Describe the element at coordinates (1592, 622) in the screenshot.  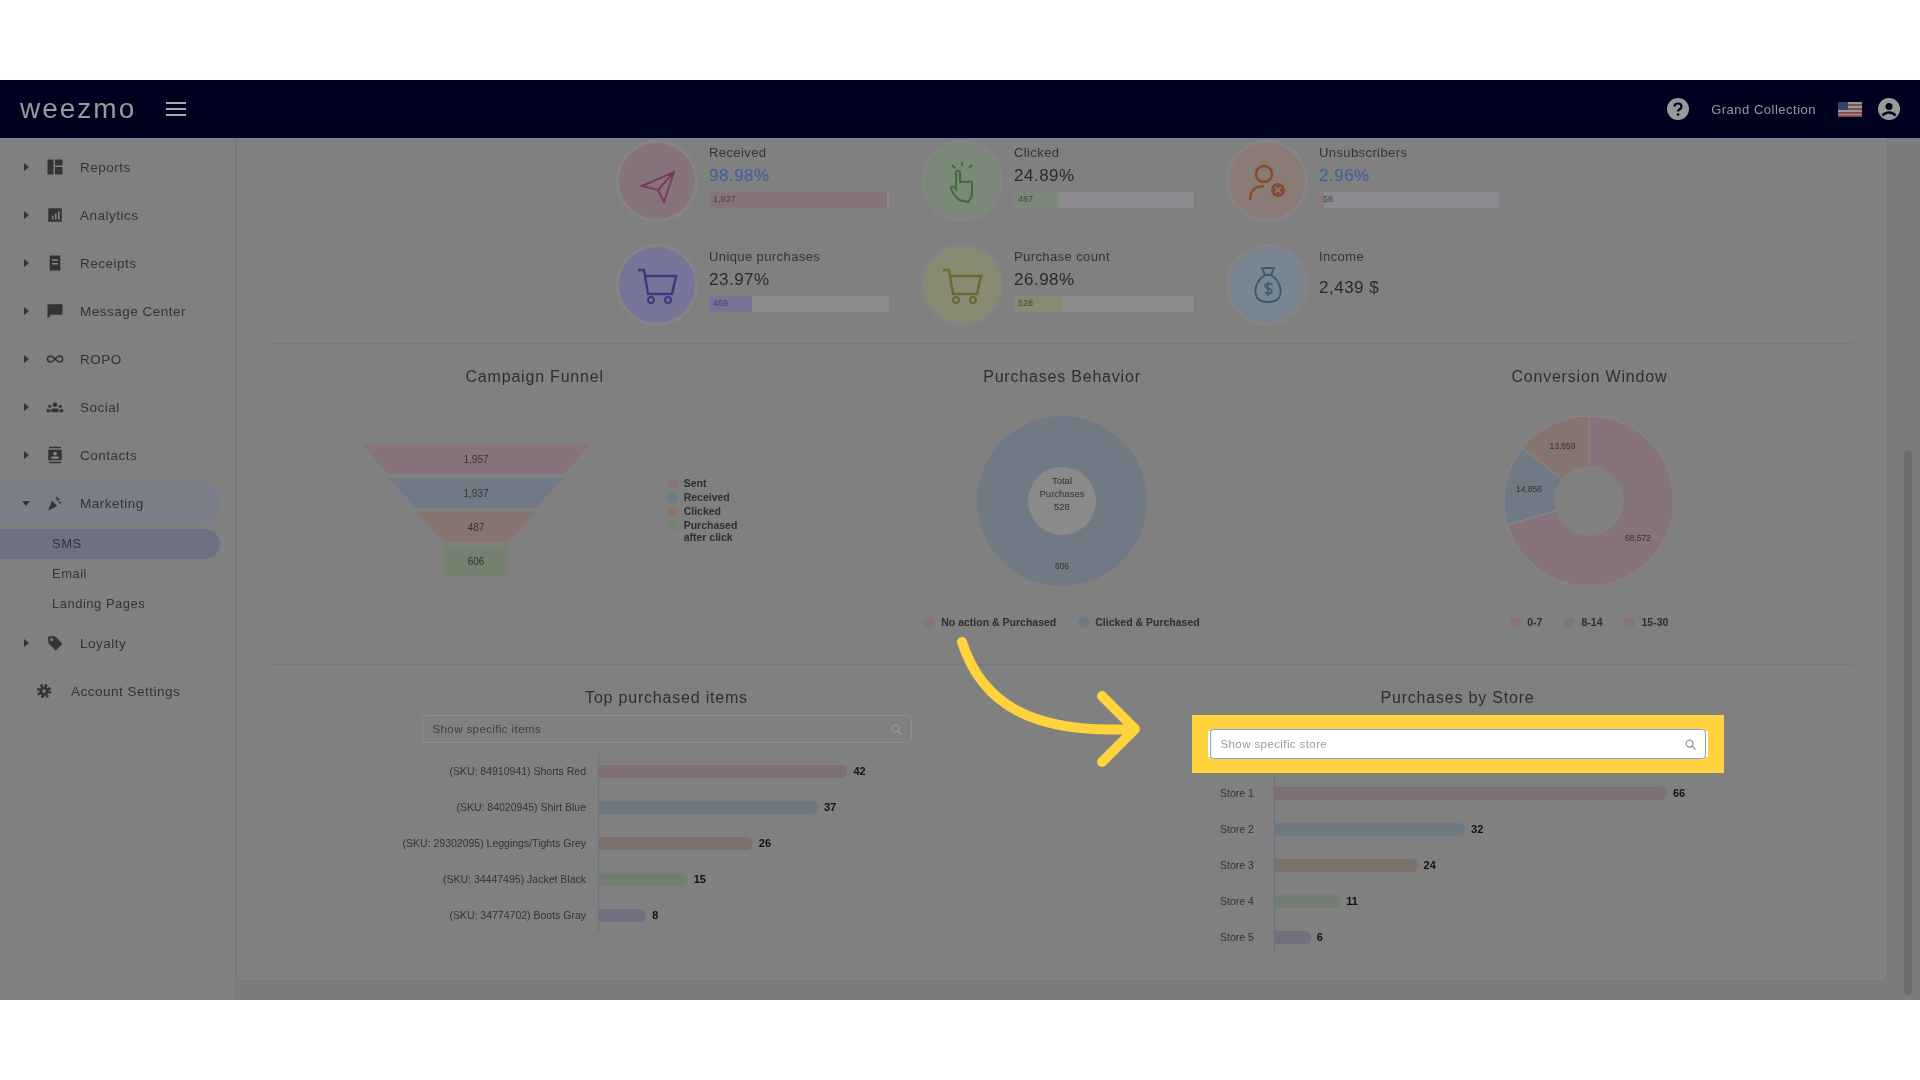
I see `legend-label: 8-14` at that location.